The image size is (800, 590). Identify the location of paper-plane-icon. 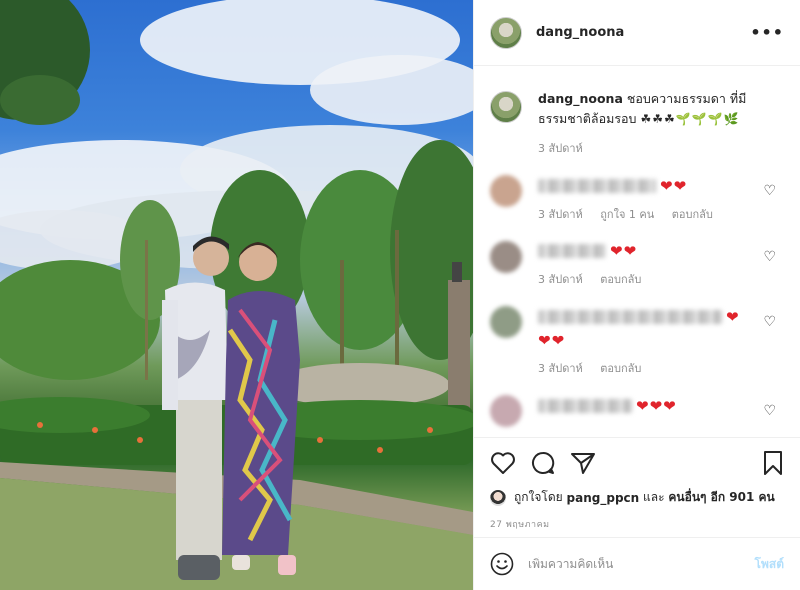
(583, 463).